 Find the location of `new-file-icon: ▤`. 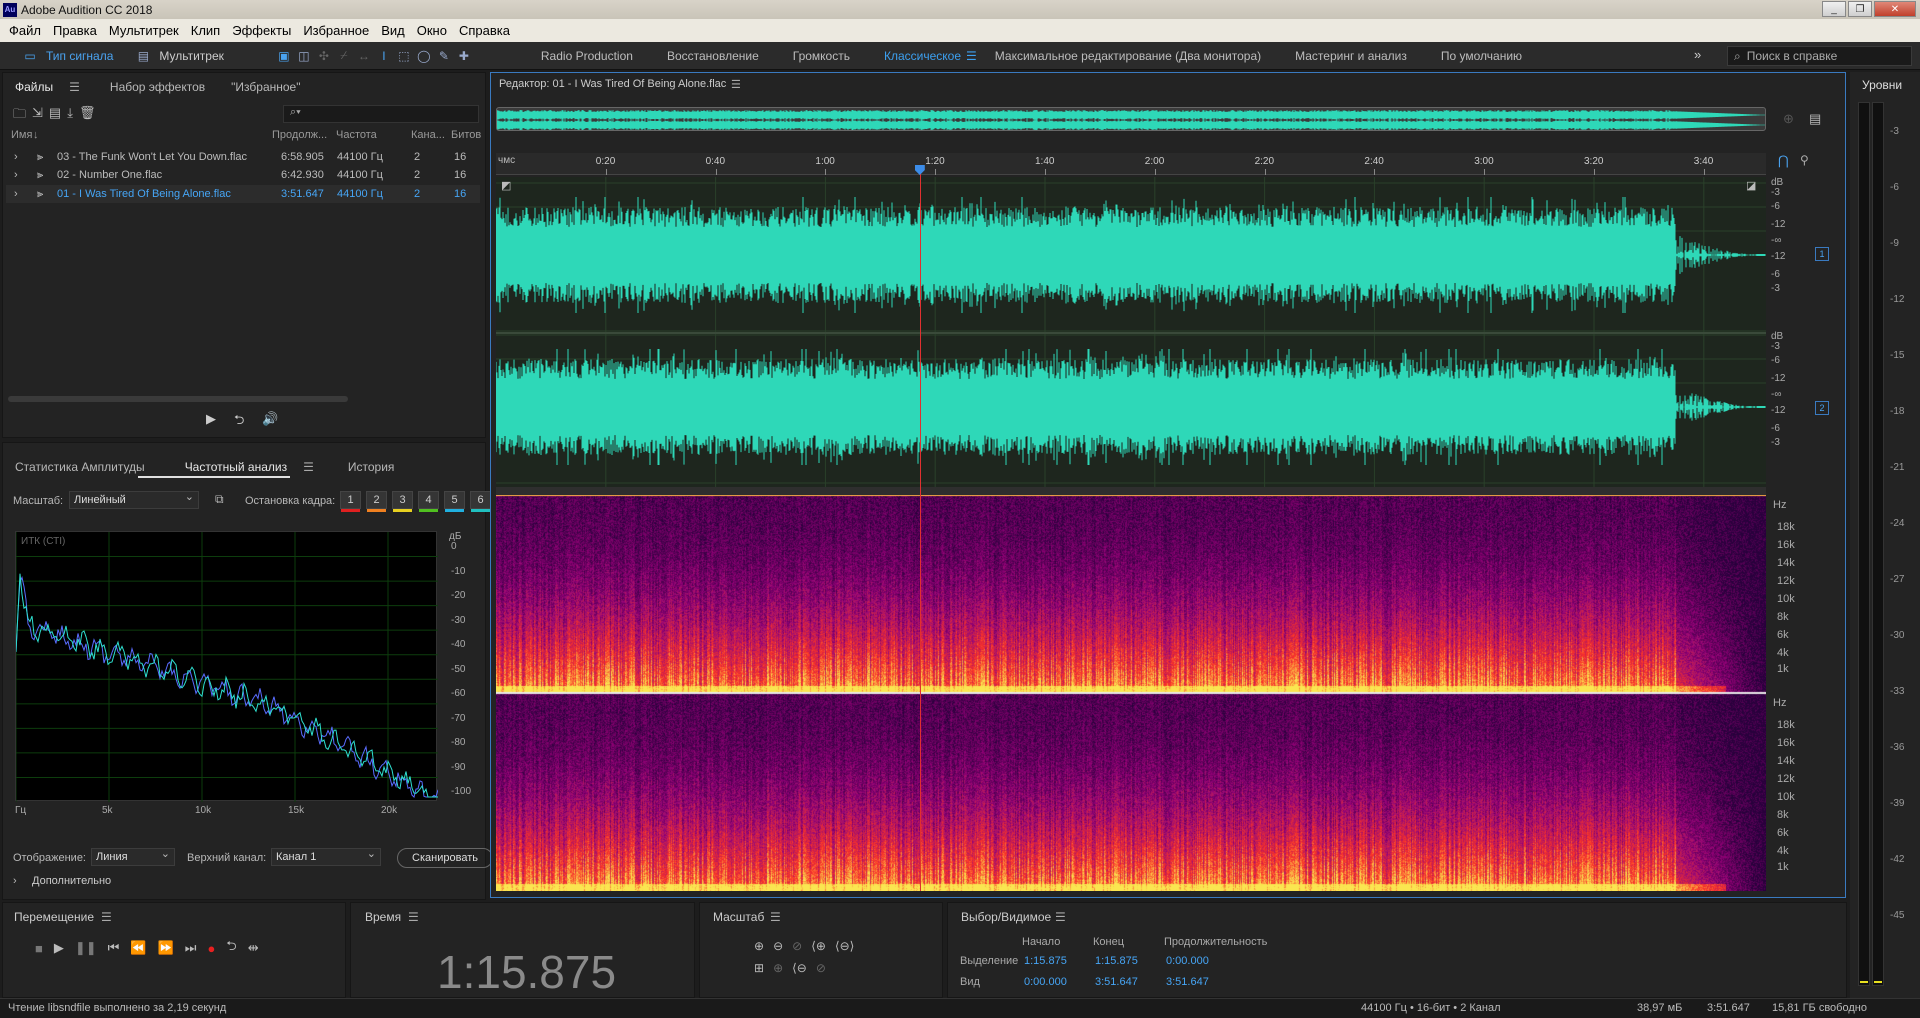

new-file-icon: ▤ is located at coordinates (55, 116).